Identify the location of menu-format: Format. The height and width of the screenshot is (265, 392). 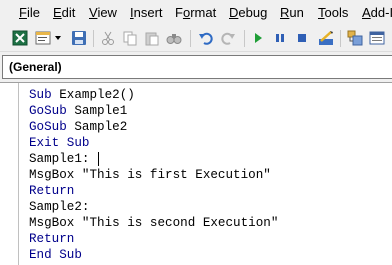
(195, 12).